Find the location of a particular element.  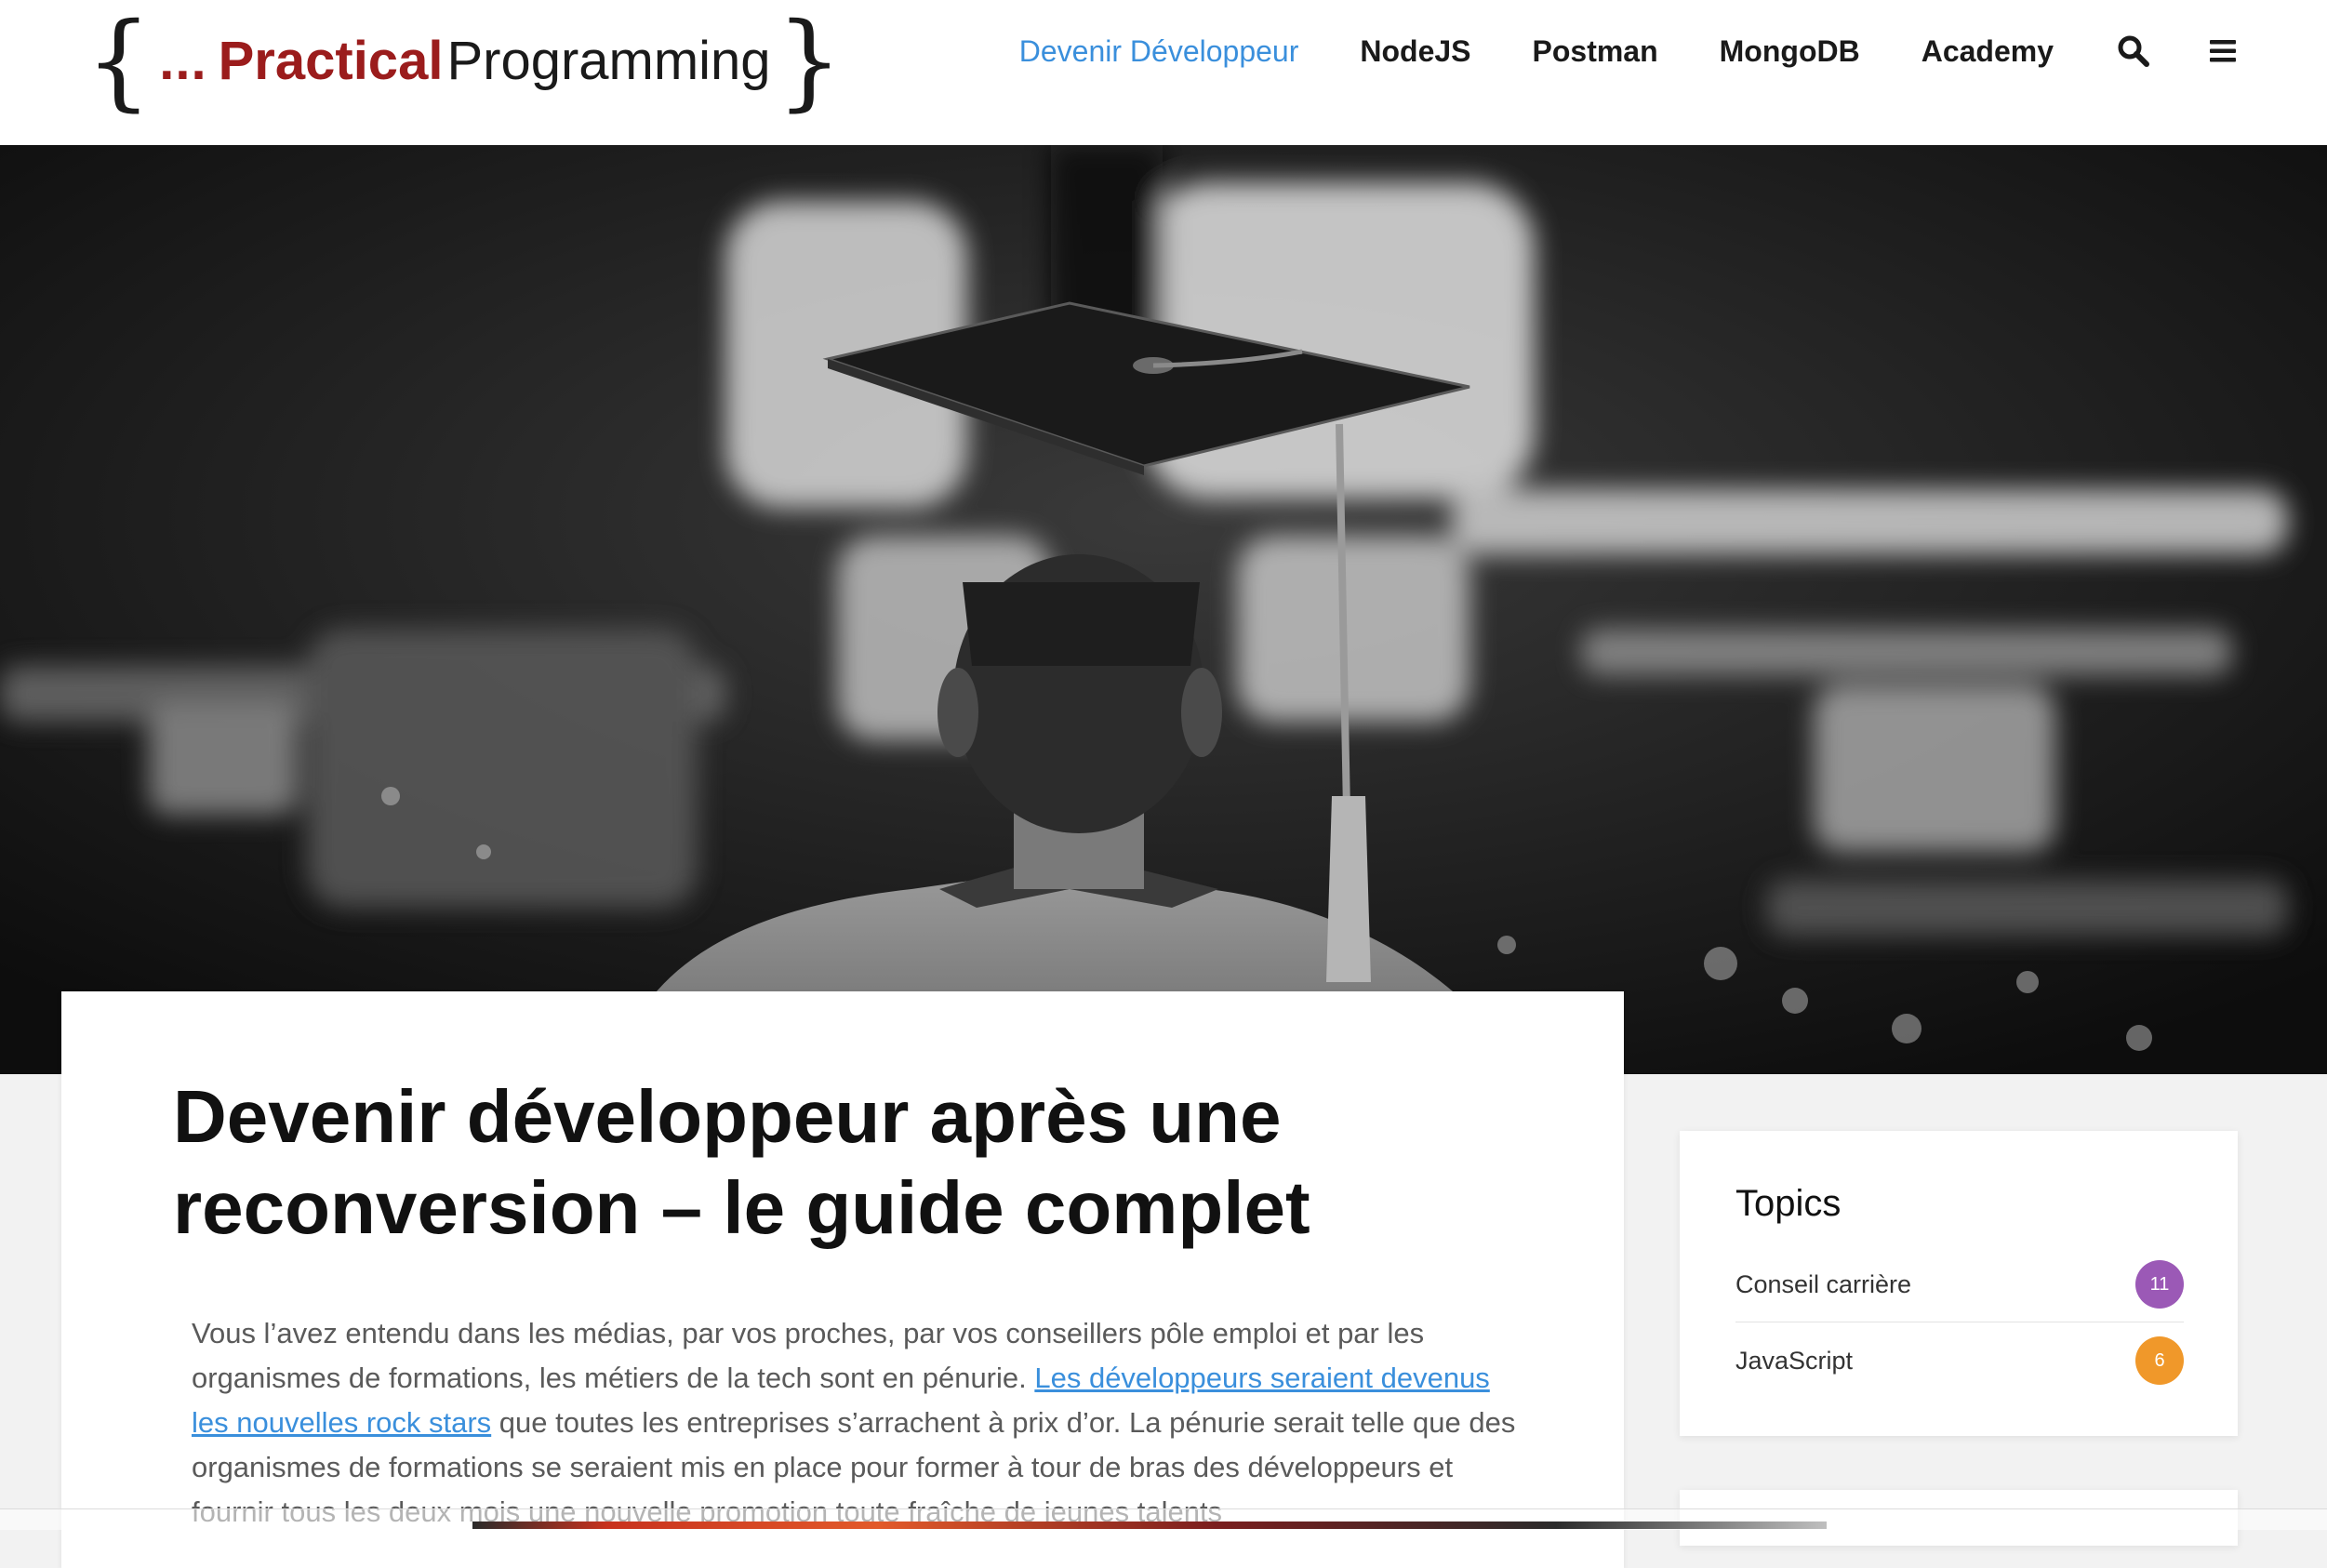

nav-item-postman: Postman is located at coordinates (1595, 51).